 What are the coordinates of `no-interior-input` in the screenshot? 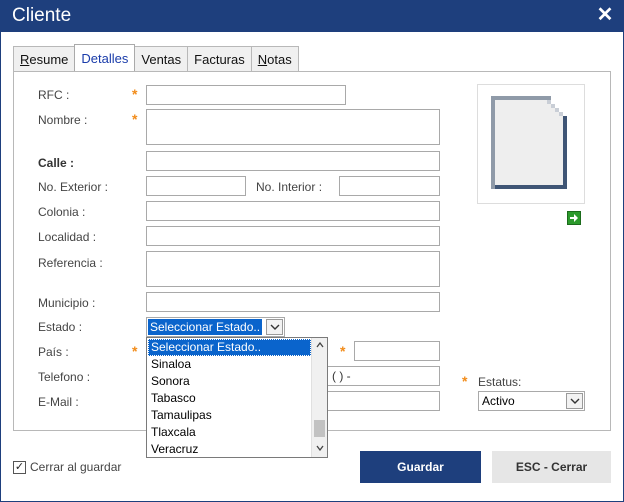 It's located at (389, 186).